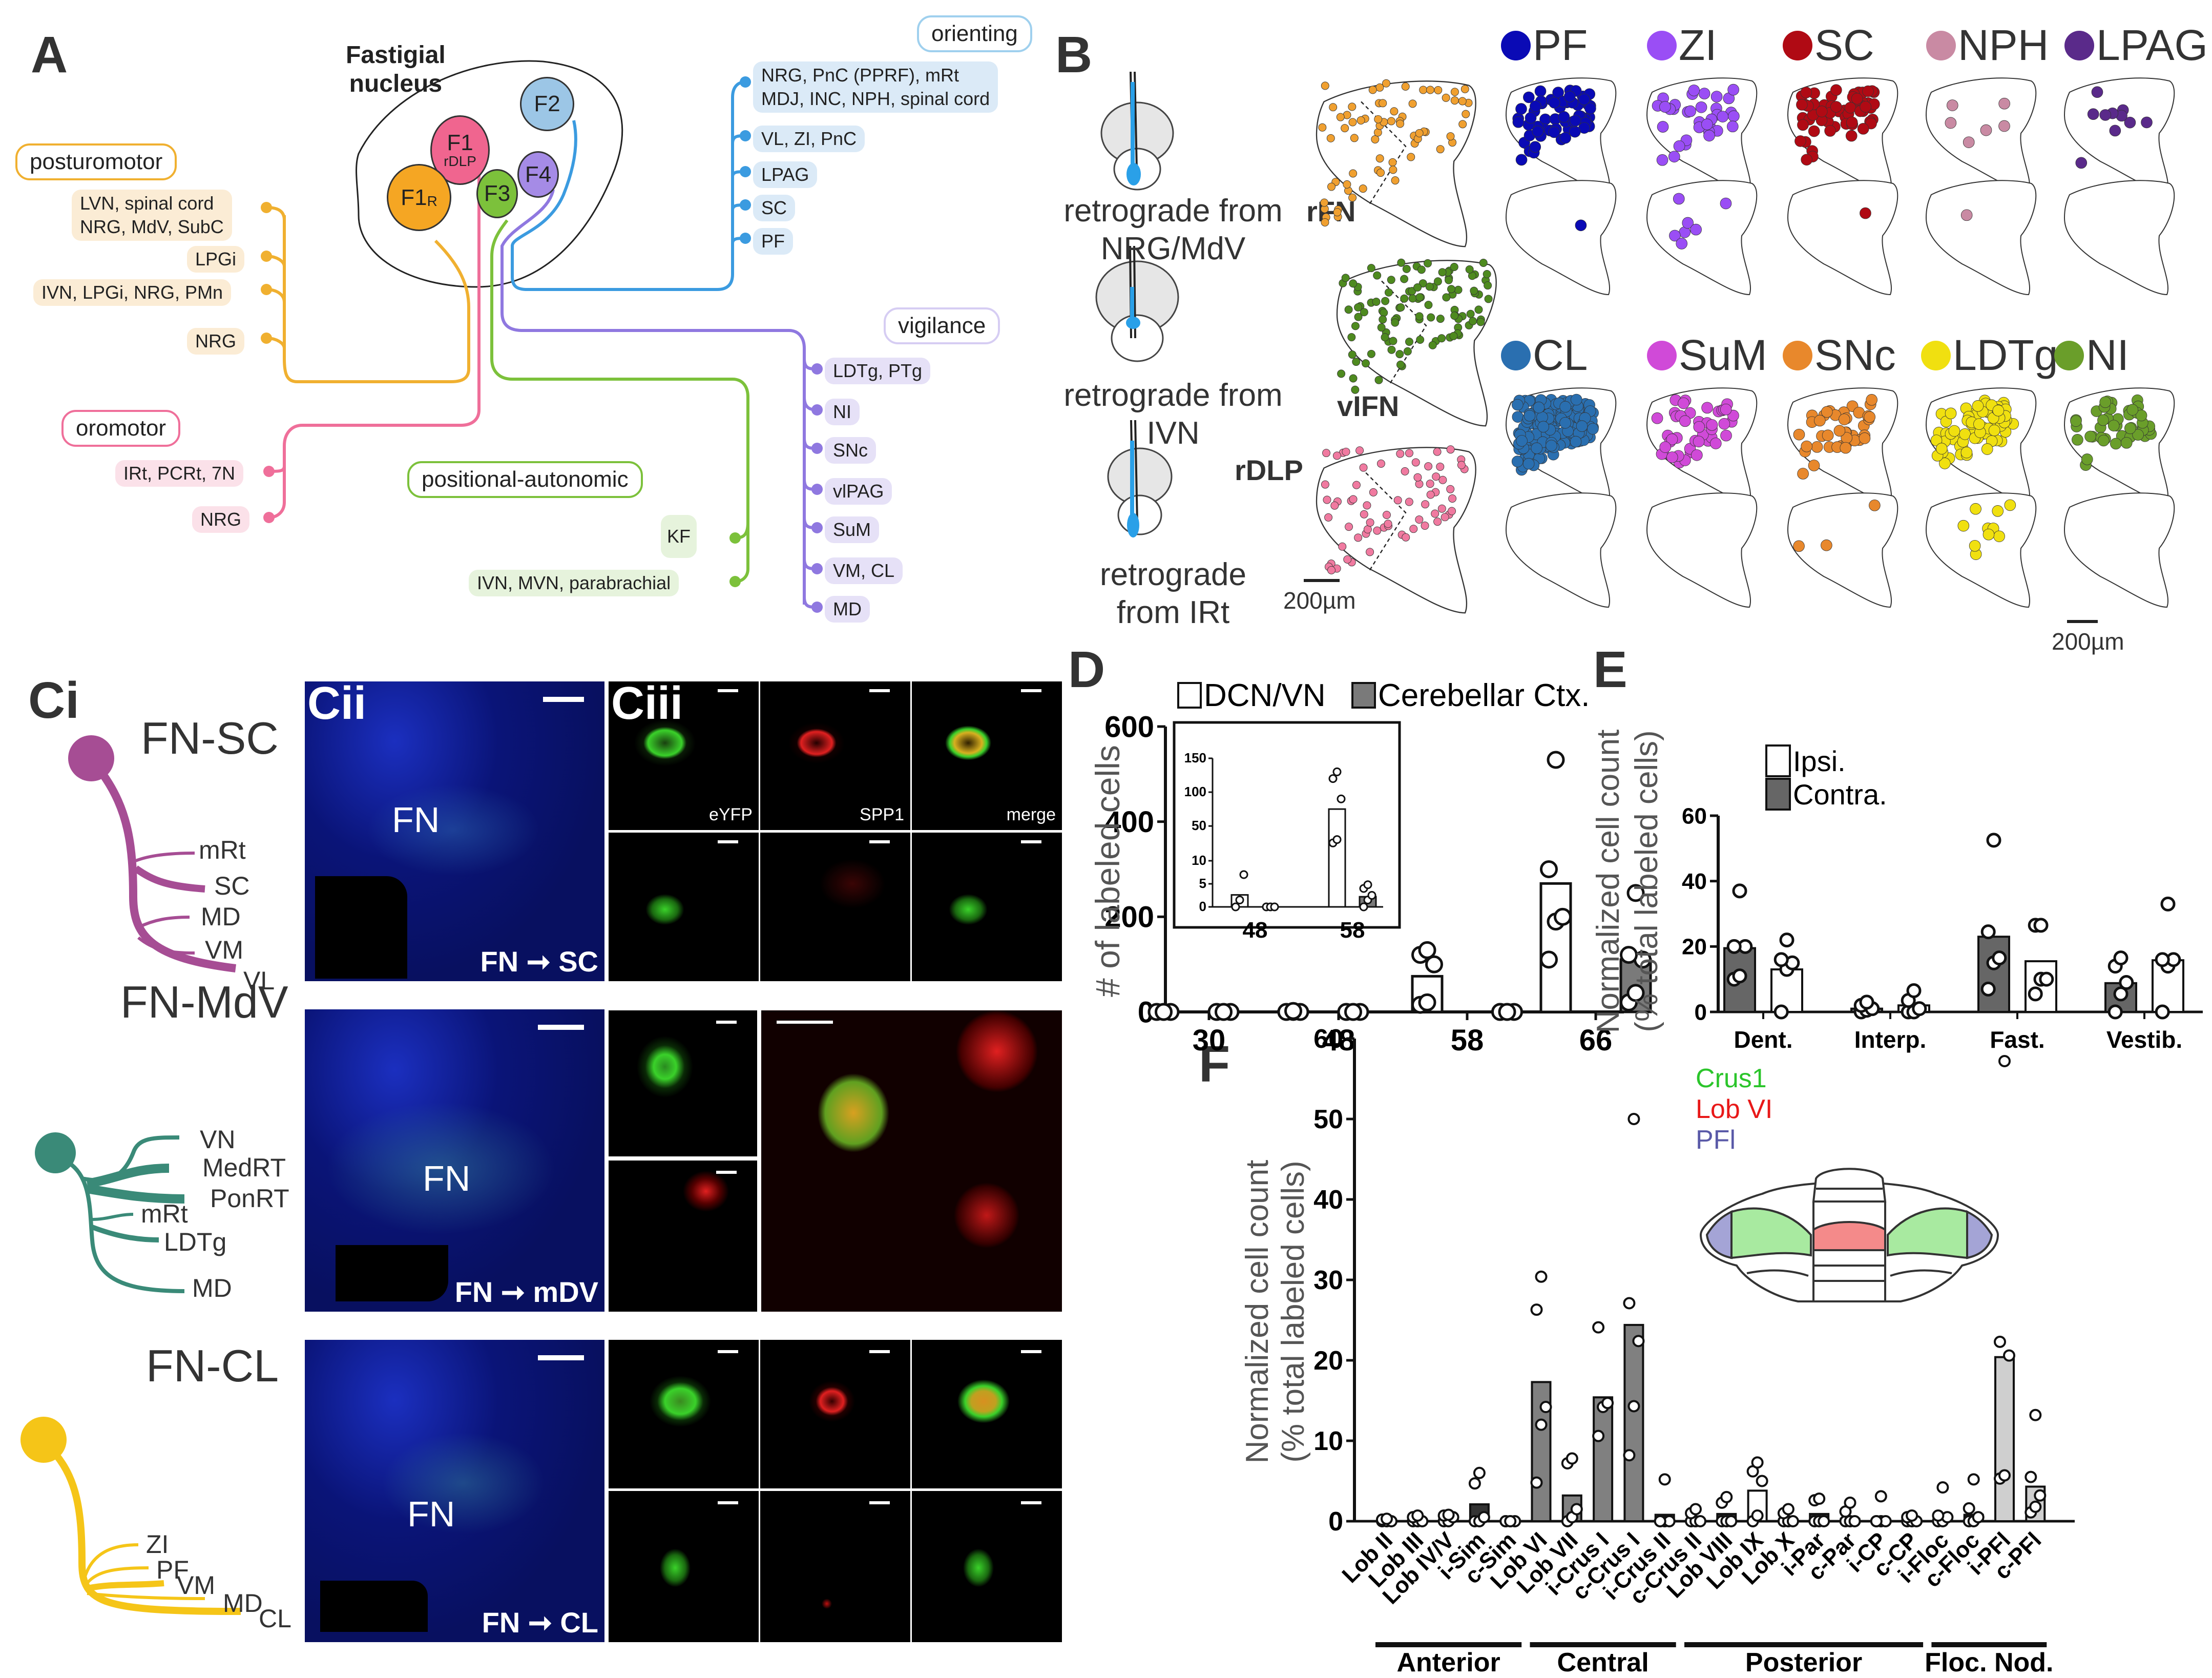 The height and width of the screenshot is (1678, 2212). Describe the element at coordinates (1819, 761) in the screenshot. I see `chart-e-legend-label: Ipsi.` at that location.